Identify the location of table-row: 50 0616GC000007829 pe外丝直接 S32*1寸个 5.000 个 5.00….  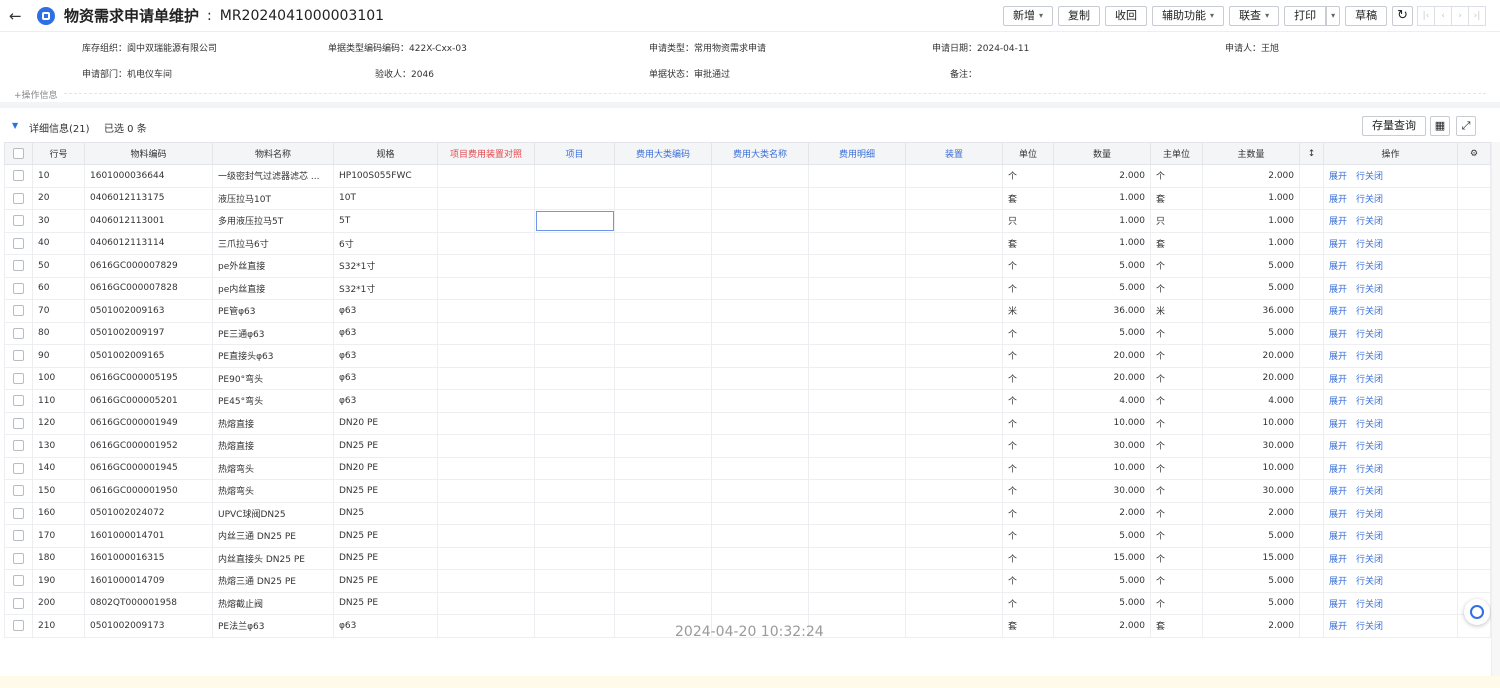
(747, 266).